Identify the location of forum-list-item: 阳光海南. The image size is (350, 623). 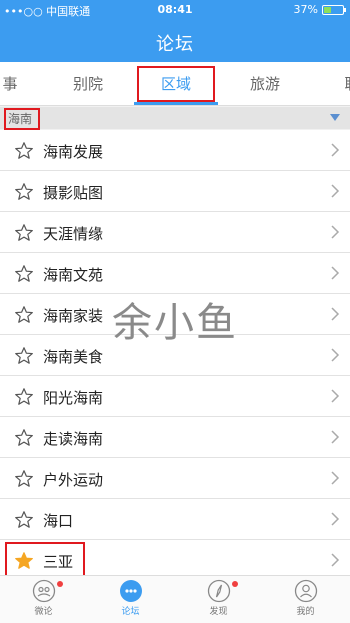
(175, 396).